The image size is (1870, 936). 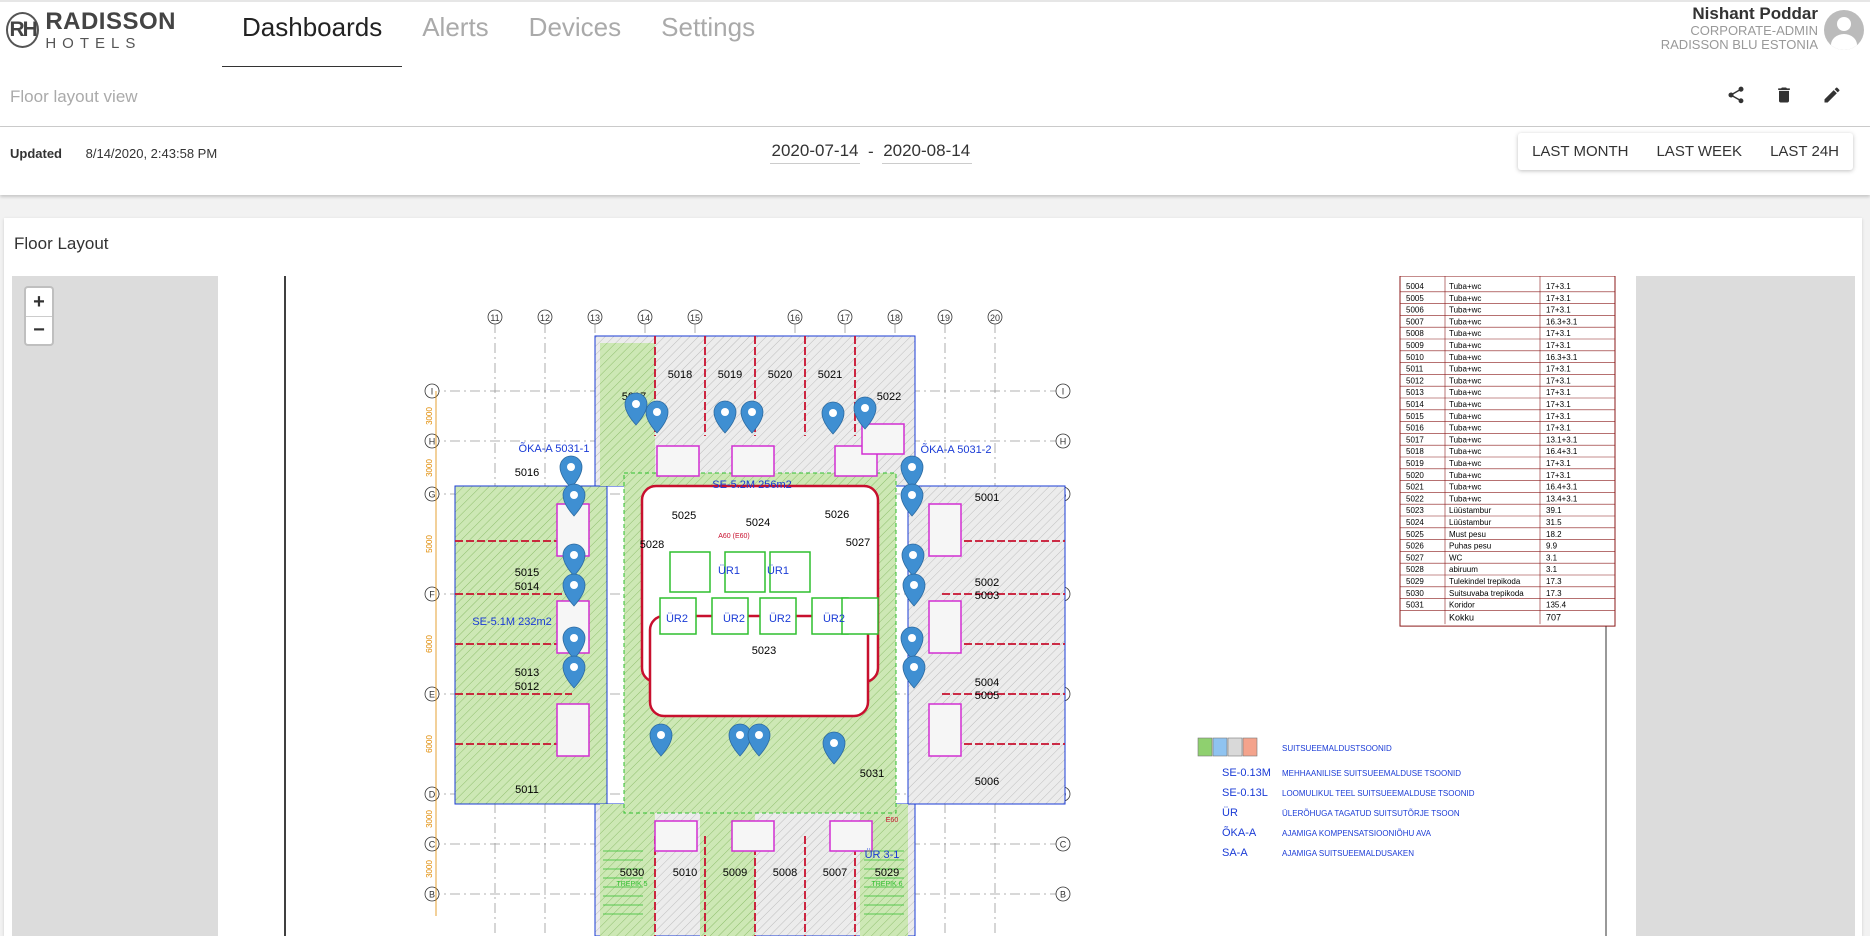 I want to click on room-table-cell: 31.5, so click(x=1554, y=522).